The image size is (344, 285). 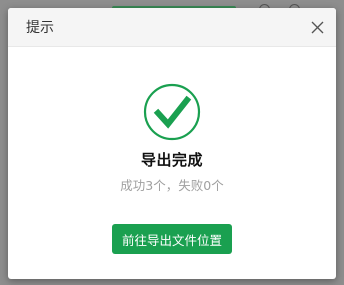 What do you see at coordinates (171, 160) in the screenshot?
I see `result-title: 导出完成` at bounding box center [171, 160].